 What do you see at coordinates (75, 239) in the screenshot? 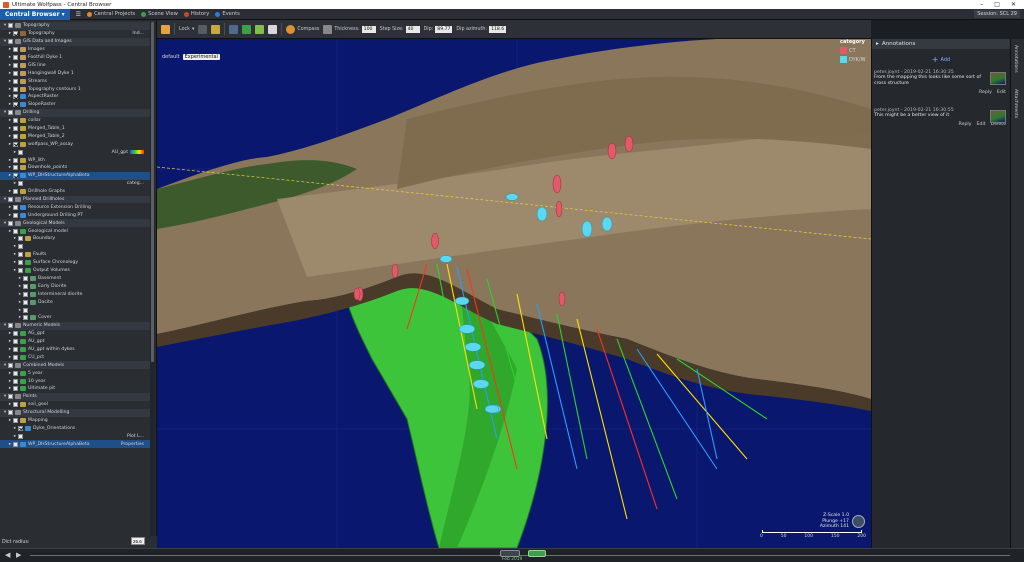
I see `tree-item: ▸ Boundary` at bounding box center [75, 239].